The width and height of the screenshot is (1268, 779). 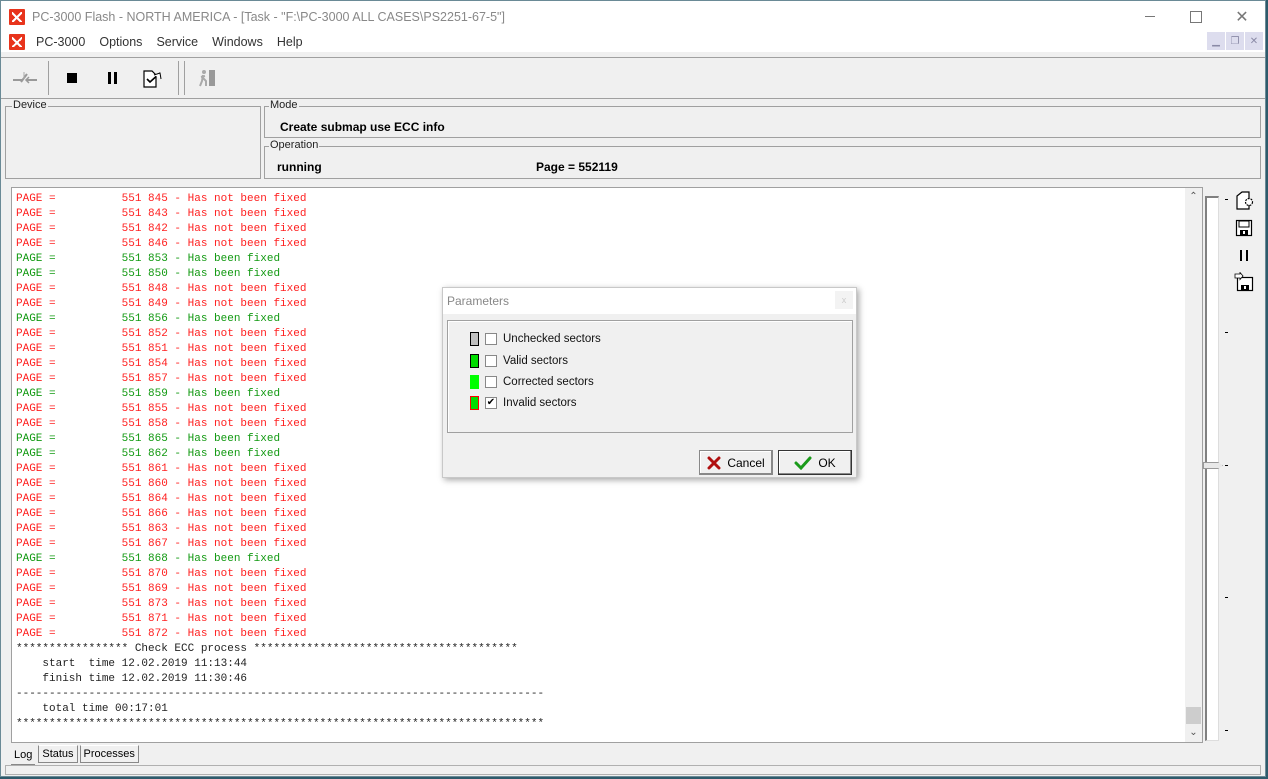 I want to click on log-line: PAGE = 551 869 - Has not been fixed, so click(x=161, y=589).